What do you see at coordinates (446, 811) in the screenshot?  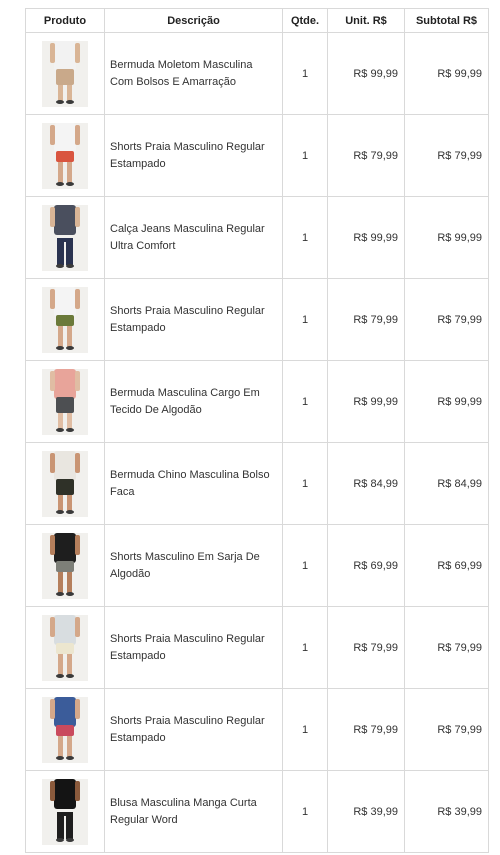 I see `product-subtotal: R$ 39,99` at bounding box center [446, 811].